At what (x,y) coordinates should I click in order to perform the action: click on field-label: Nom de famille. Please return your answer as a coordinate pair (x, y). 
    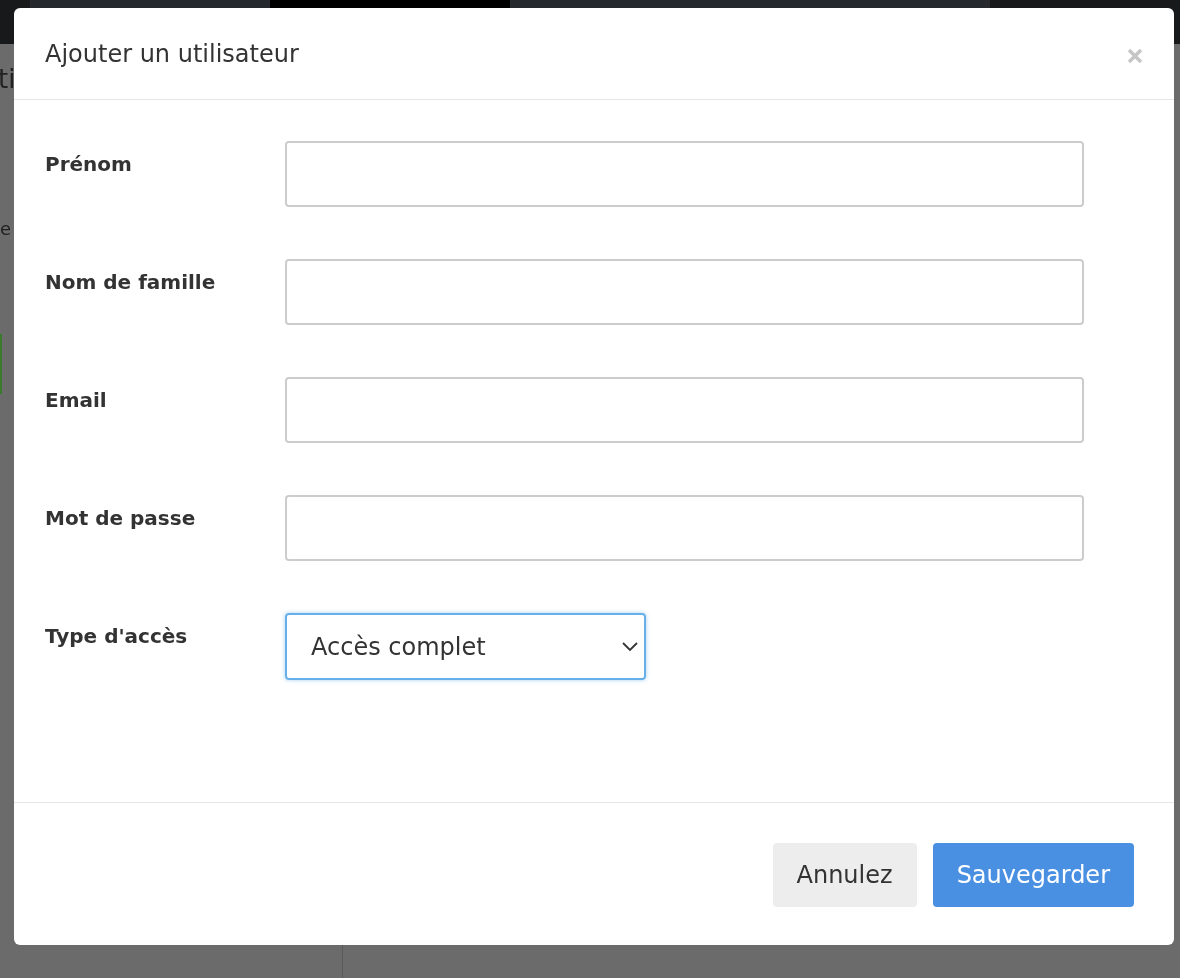
    Looking at the image, I should click on (131, 282).